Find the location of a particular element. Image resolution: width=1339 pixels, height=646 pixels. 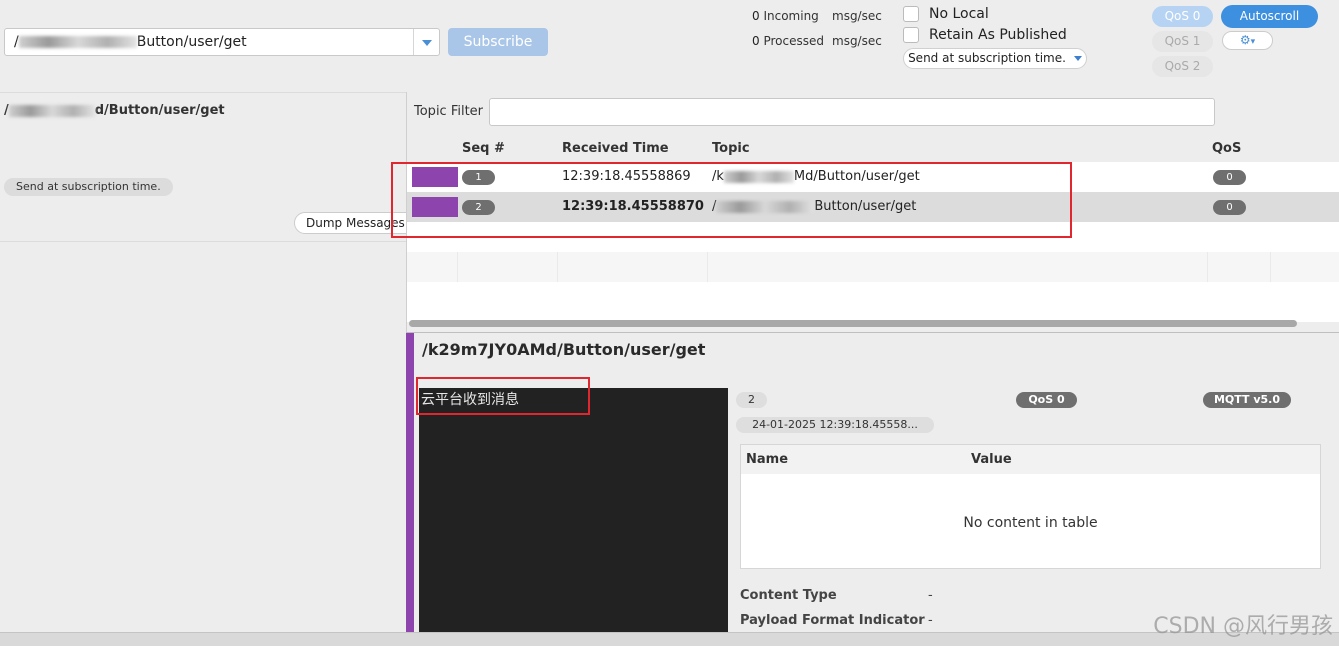

table-row-empty is located at coordinates (873, 267).